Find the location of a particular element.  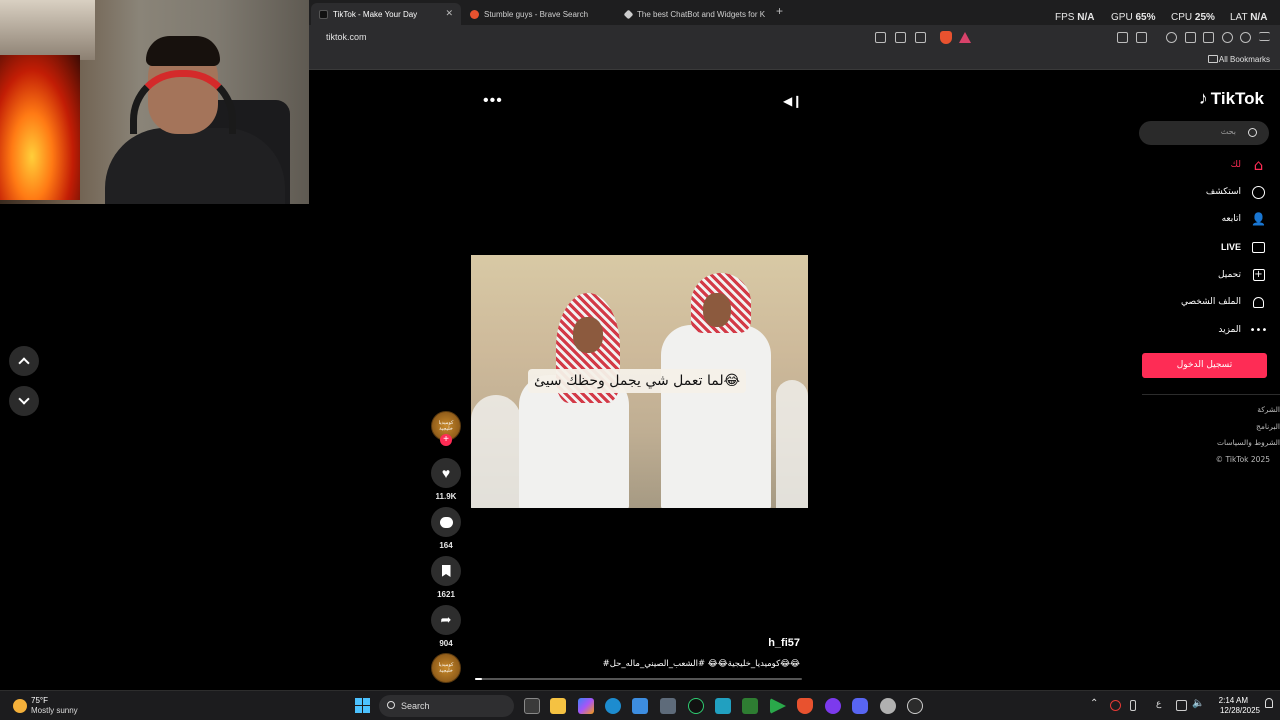

sidebar-toggle-icon is located at coordinates (1190, 37).